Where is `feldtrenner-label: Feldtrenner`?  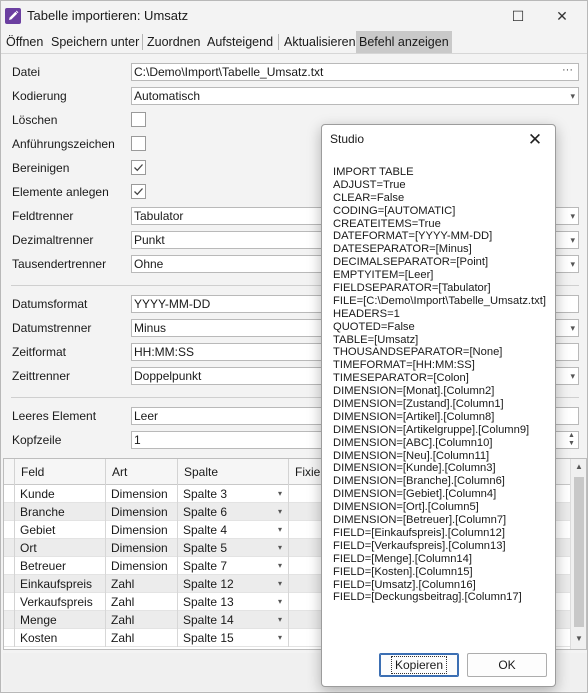
feldtrenner-label: Feldtrenner is located at coordinates (43, 216).